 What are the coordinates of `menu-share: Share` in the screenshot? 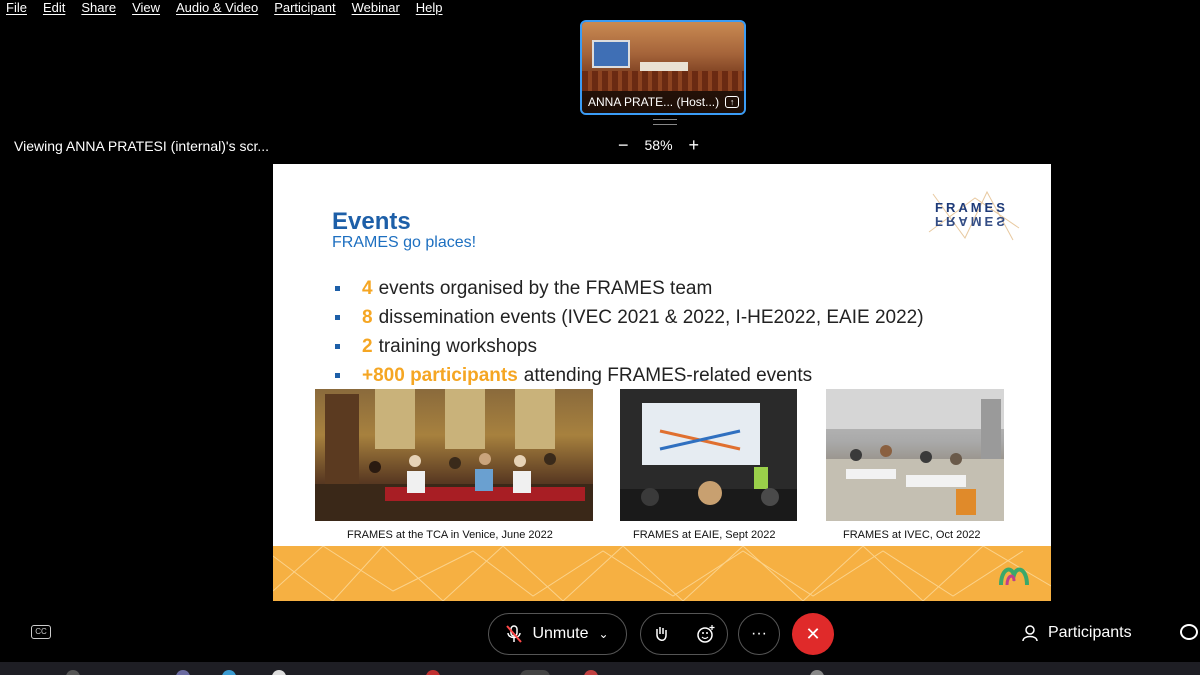 It's located at (98, 8).